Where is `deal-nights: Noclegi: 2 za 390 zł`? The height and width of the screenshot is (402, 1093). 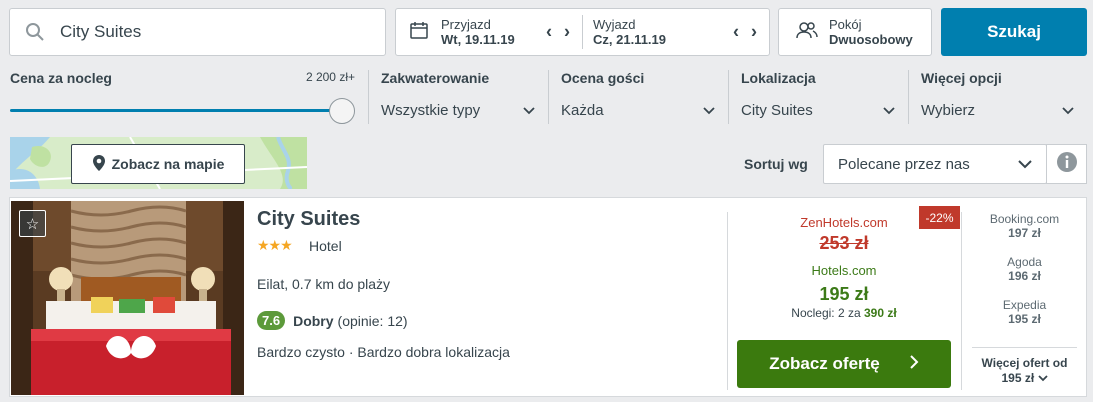 deal-nights: Noclegi: 2 za 390 zł is located at coordinates (844, 313).